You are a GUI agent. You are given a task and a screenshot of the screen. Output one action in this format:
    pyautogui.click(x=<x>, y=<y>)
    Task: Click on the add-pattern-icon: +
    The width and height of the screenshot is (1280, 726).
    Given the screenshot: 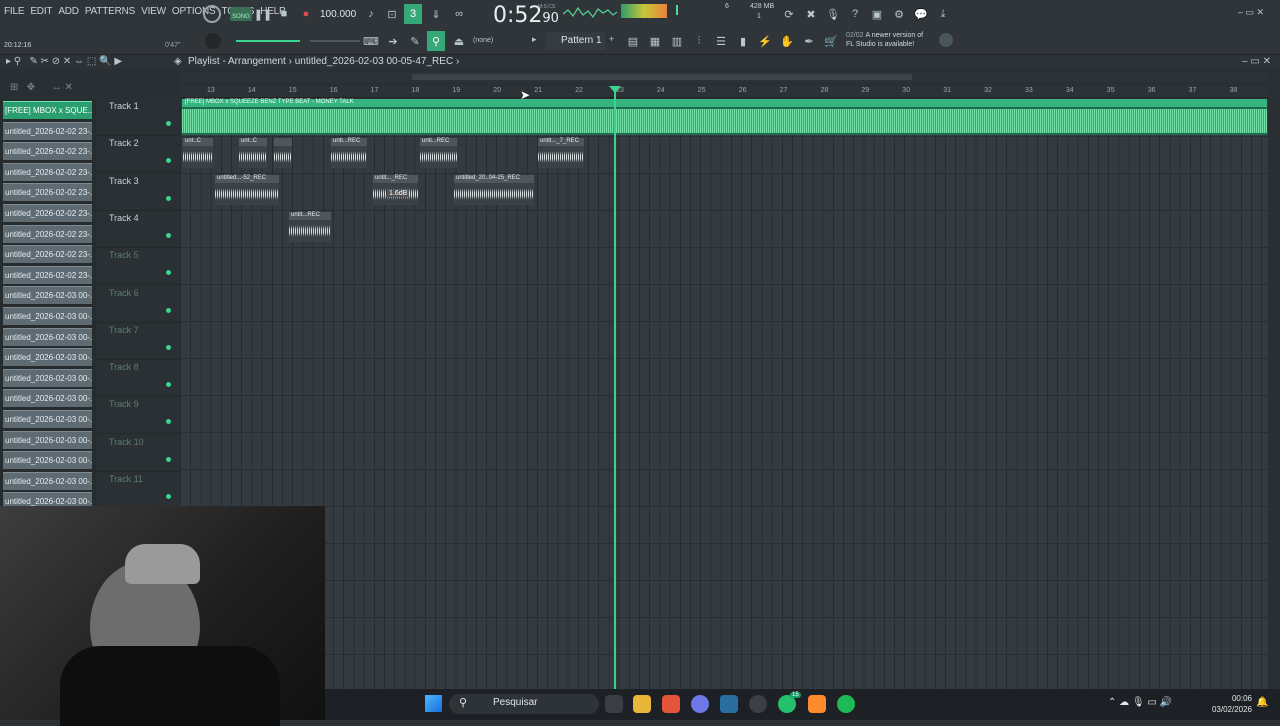 What is the action you would take?
    pyautogui.click(x=611, y=39)
    